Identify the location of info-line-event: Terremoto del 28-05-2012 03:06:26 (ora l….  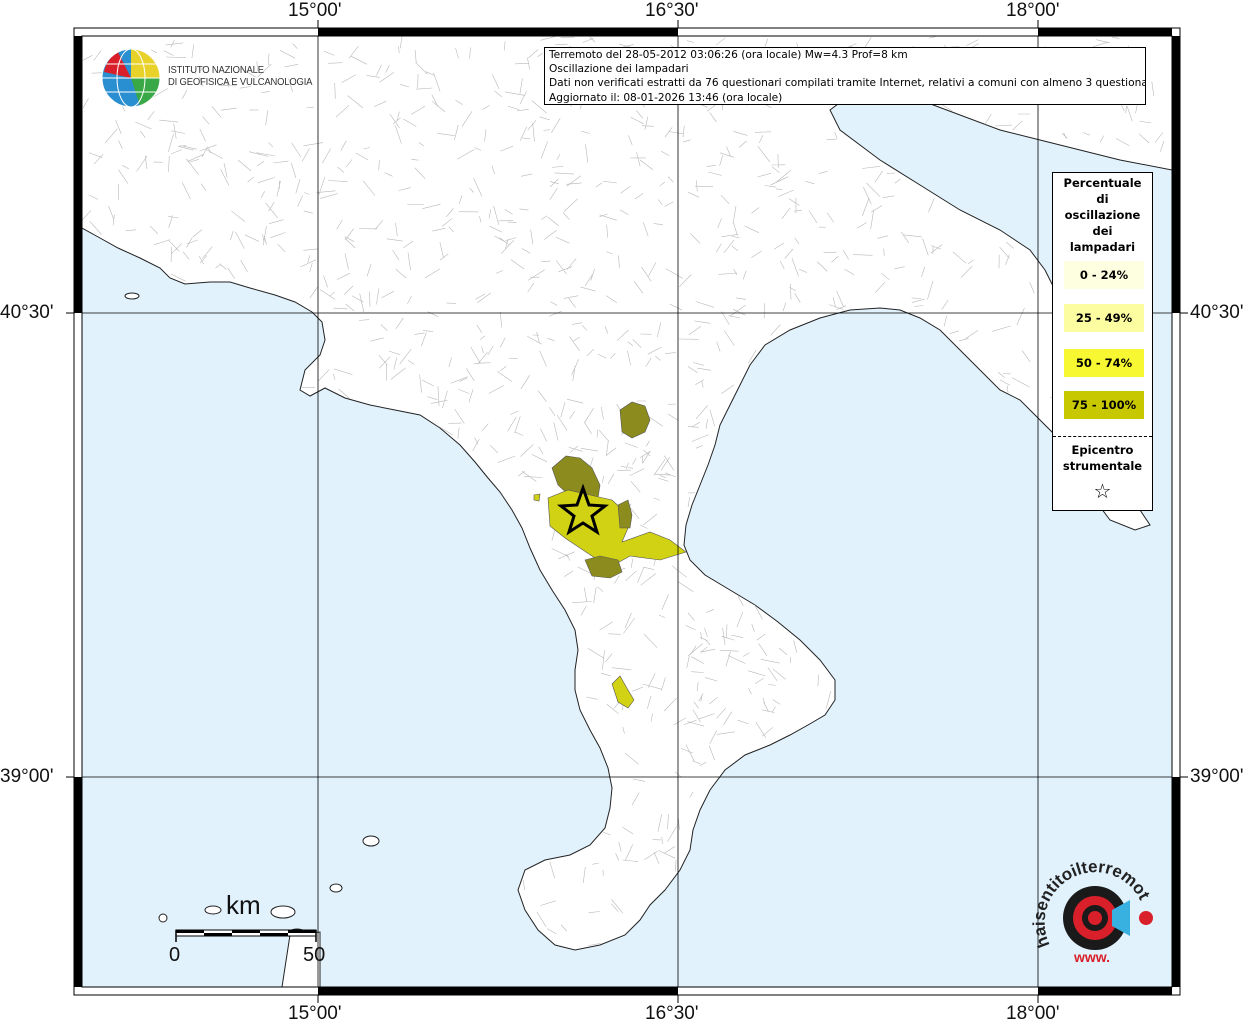
(728, 55).